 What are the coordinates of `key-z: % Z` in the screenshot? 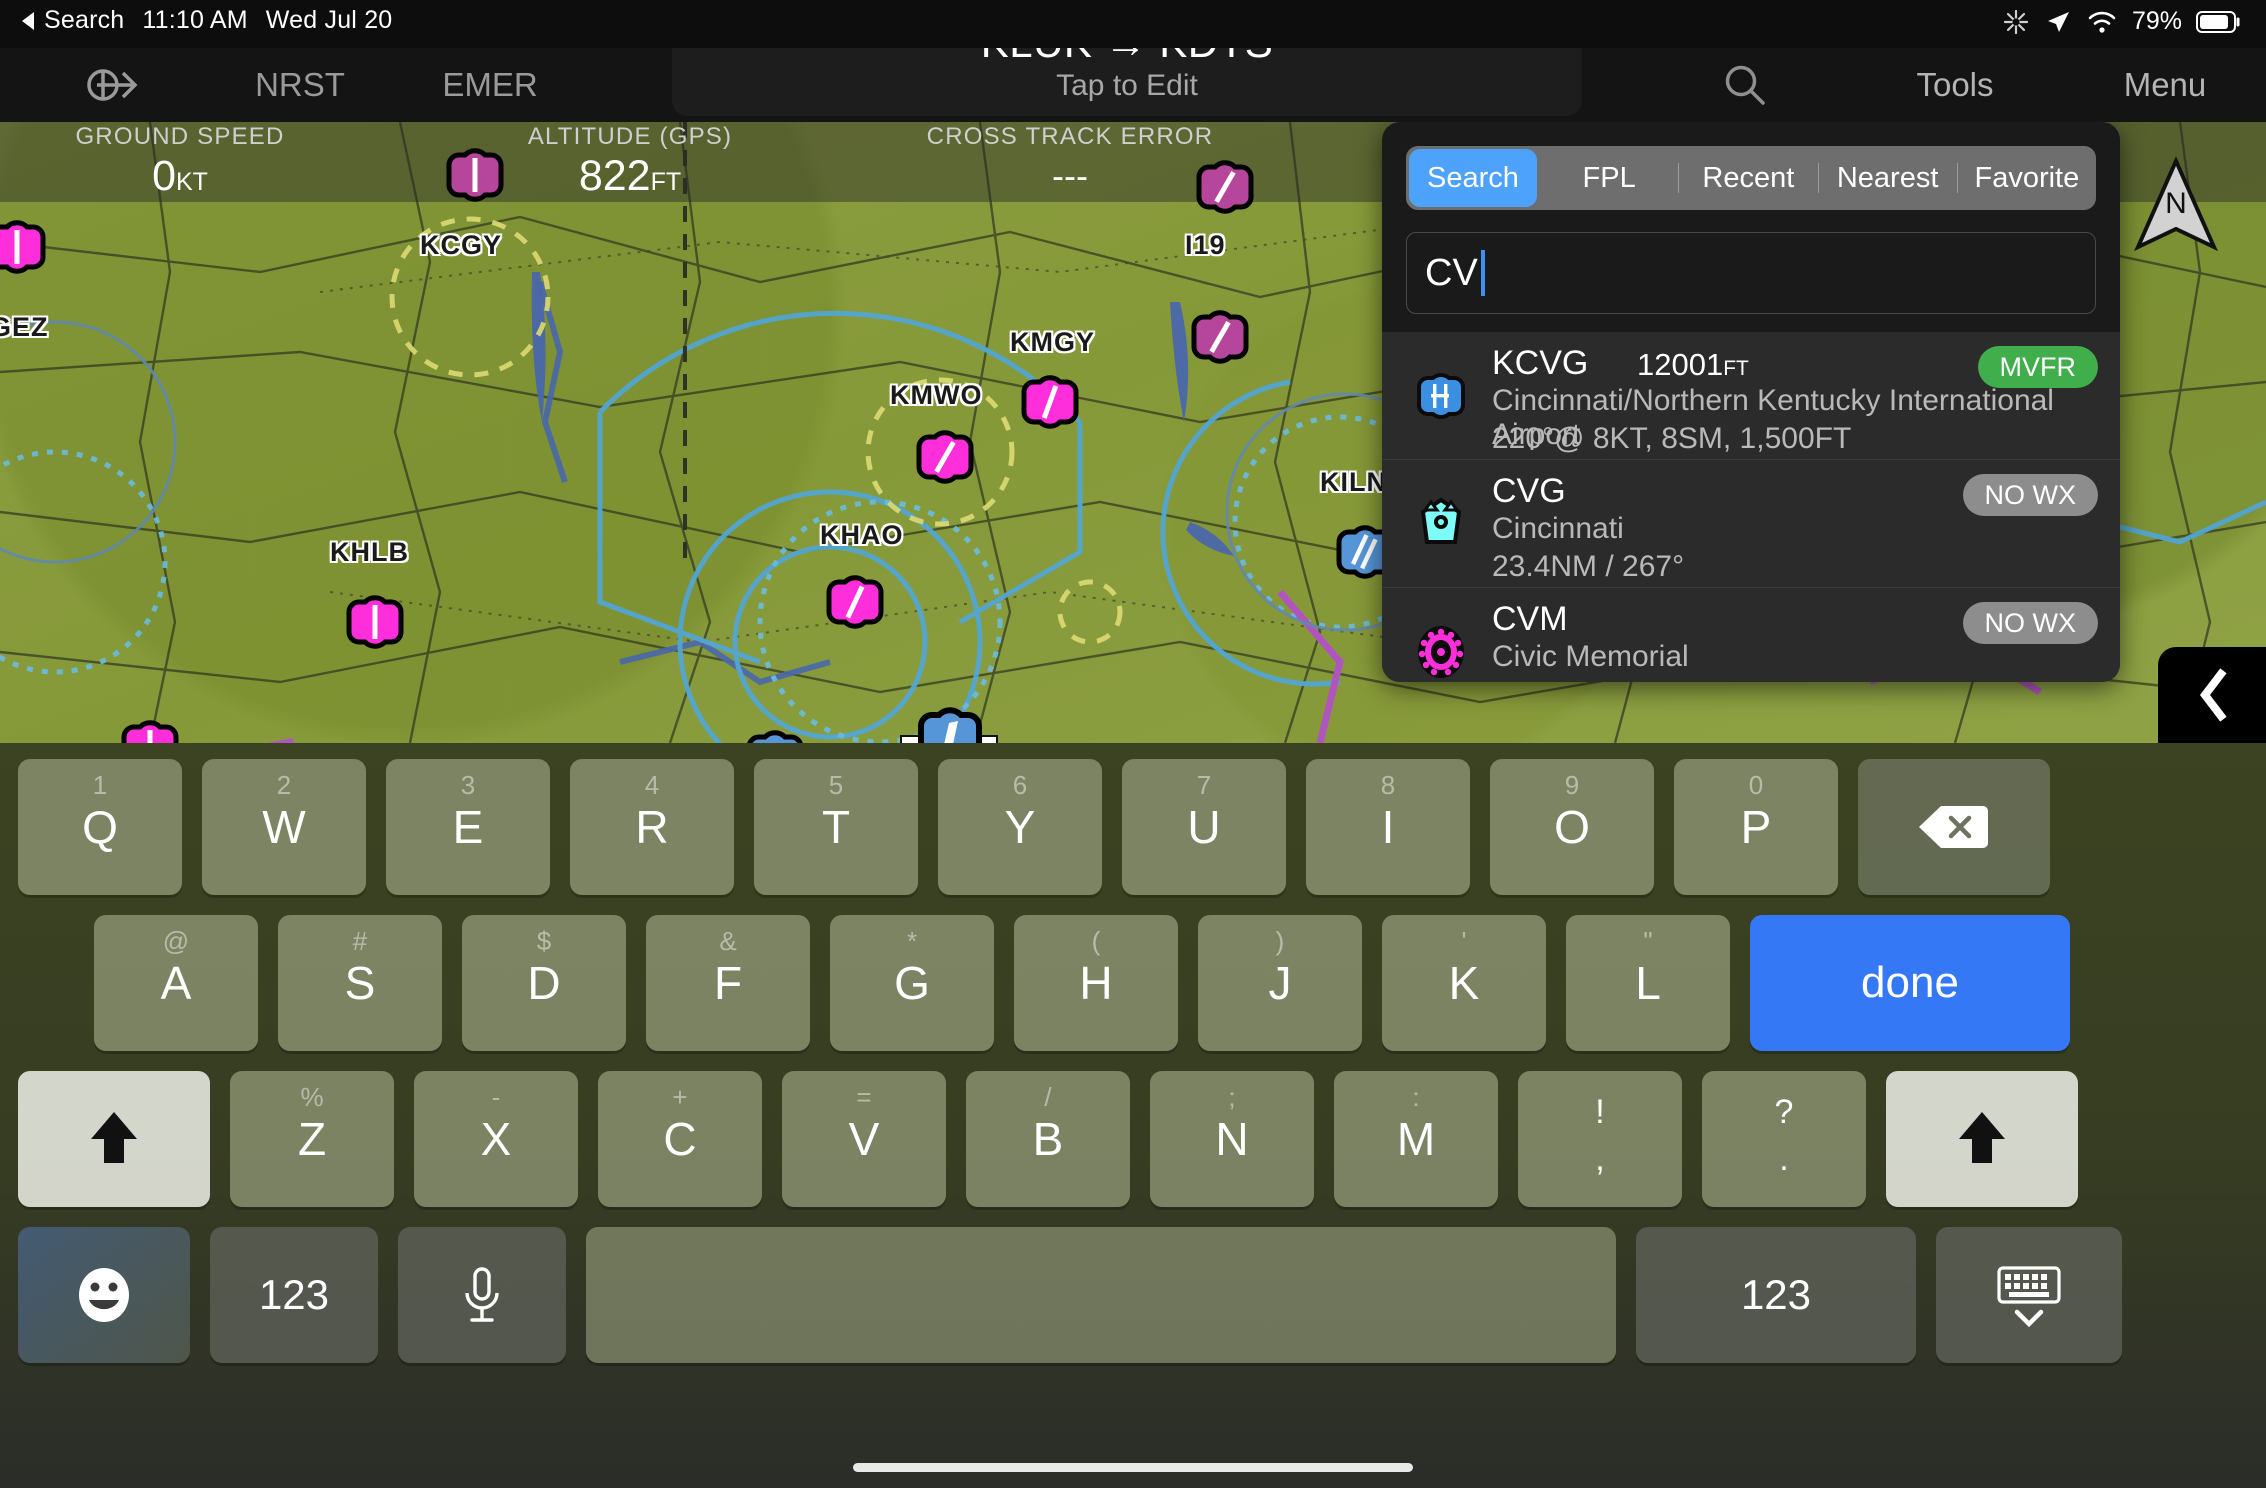 It's located at (312, 1139).